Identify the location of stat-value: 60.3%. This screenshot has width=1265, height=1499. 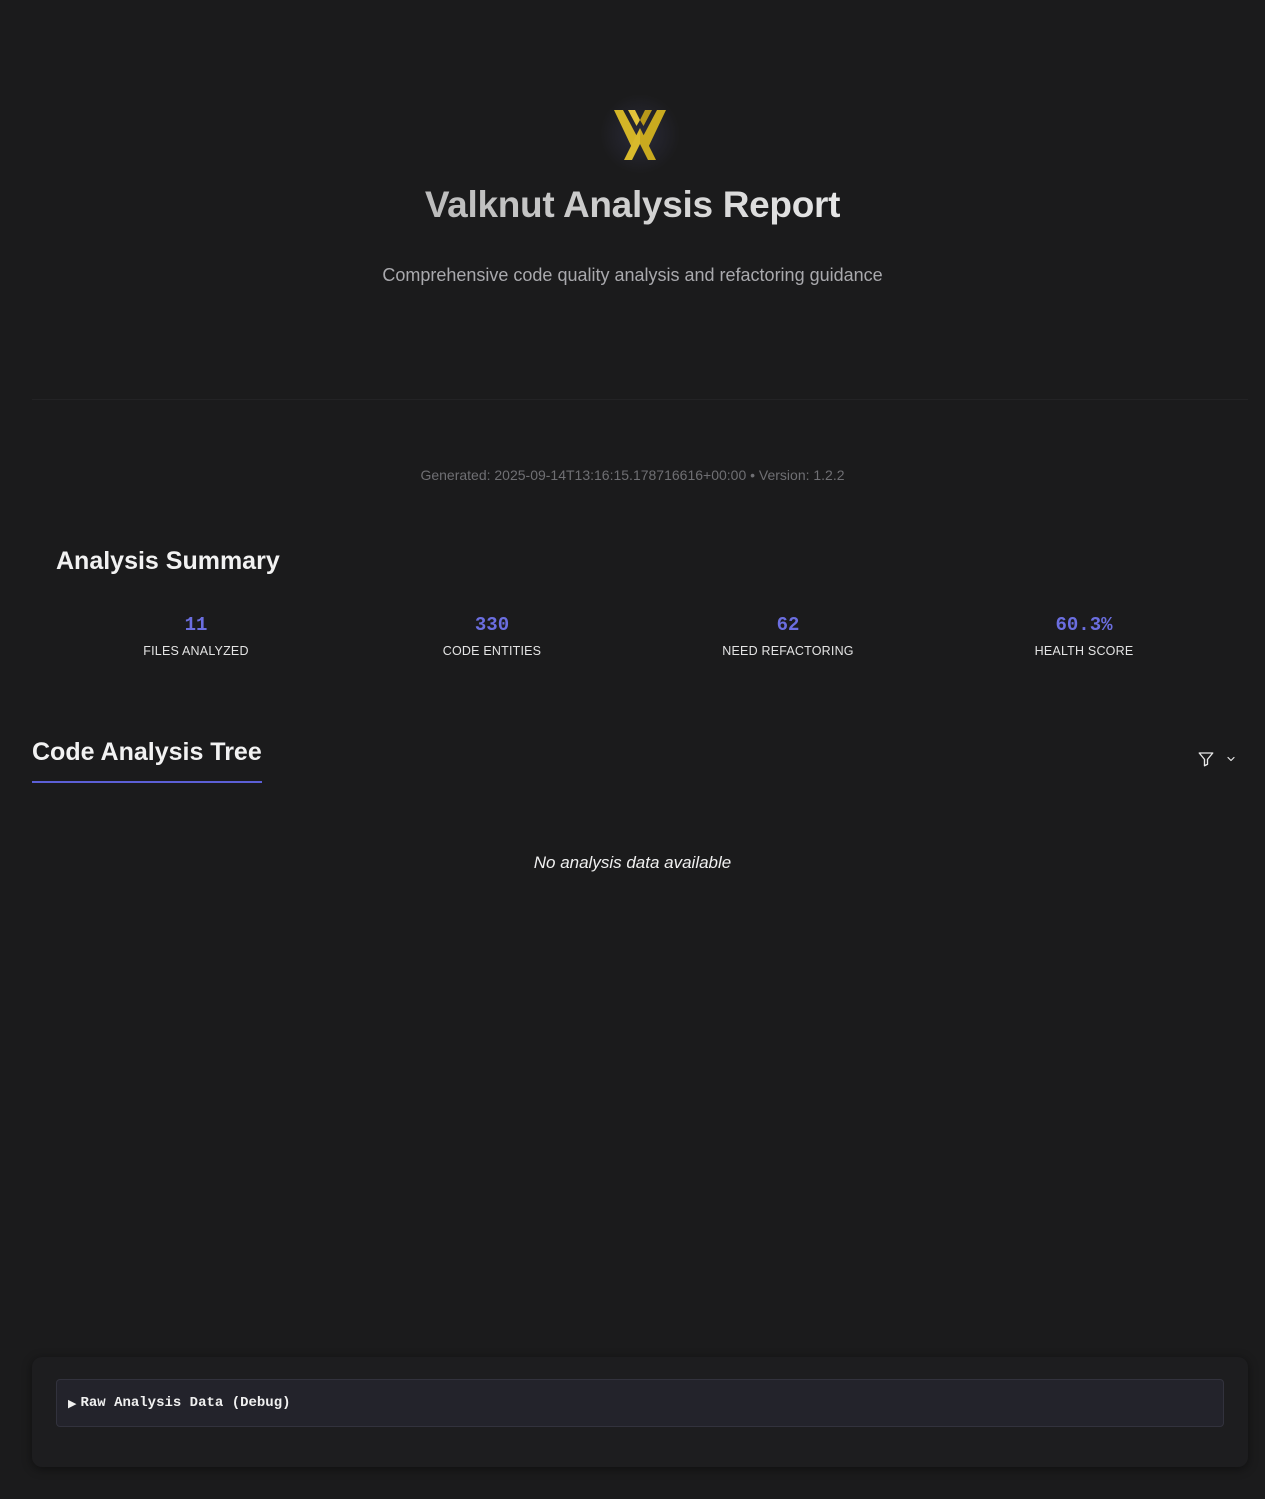
(1084, 625).